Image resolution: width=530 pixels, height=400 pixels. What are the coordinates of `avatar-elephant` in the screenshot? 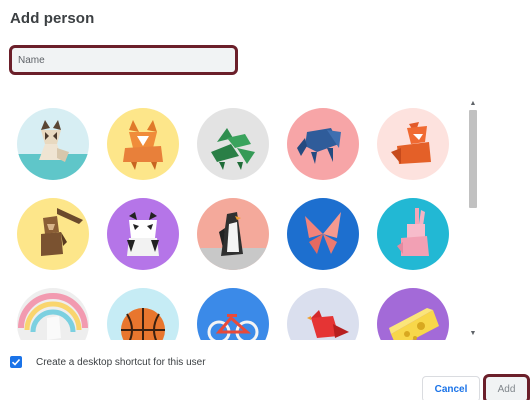 It's located at (323, 144).